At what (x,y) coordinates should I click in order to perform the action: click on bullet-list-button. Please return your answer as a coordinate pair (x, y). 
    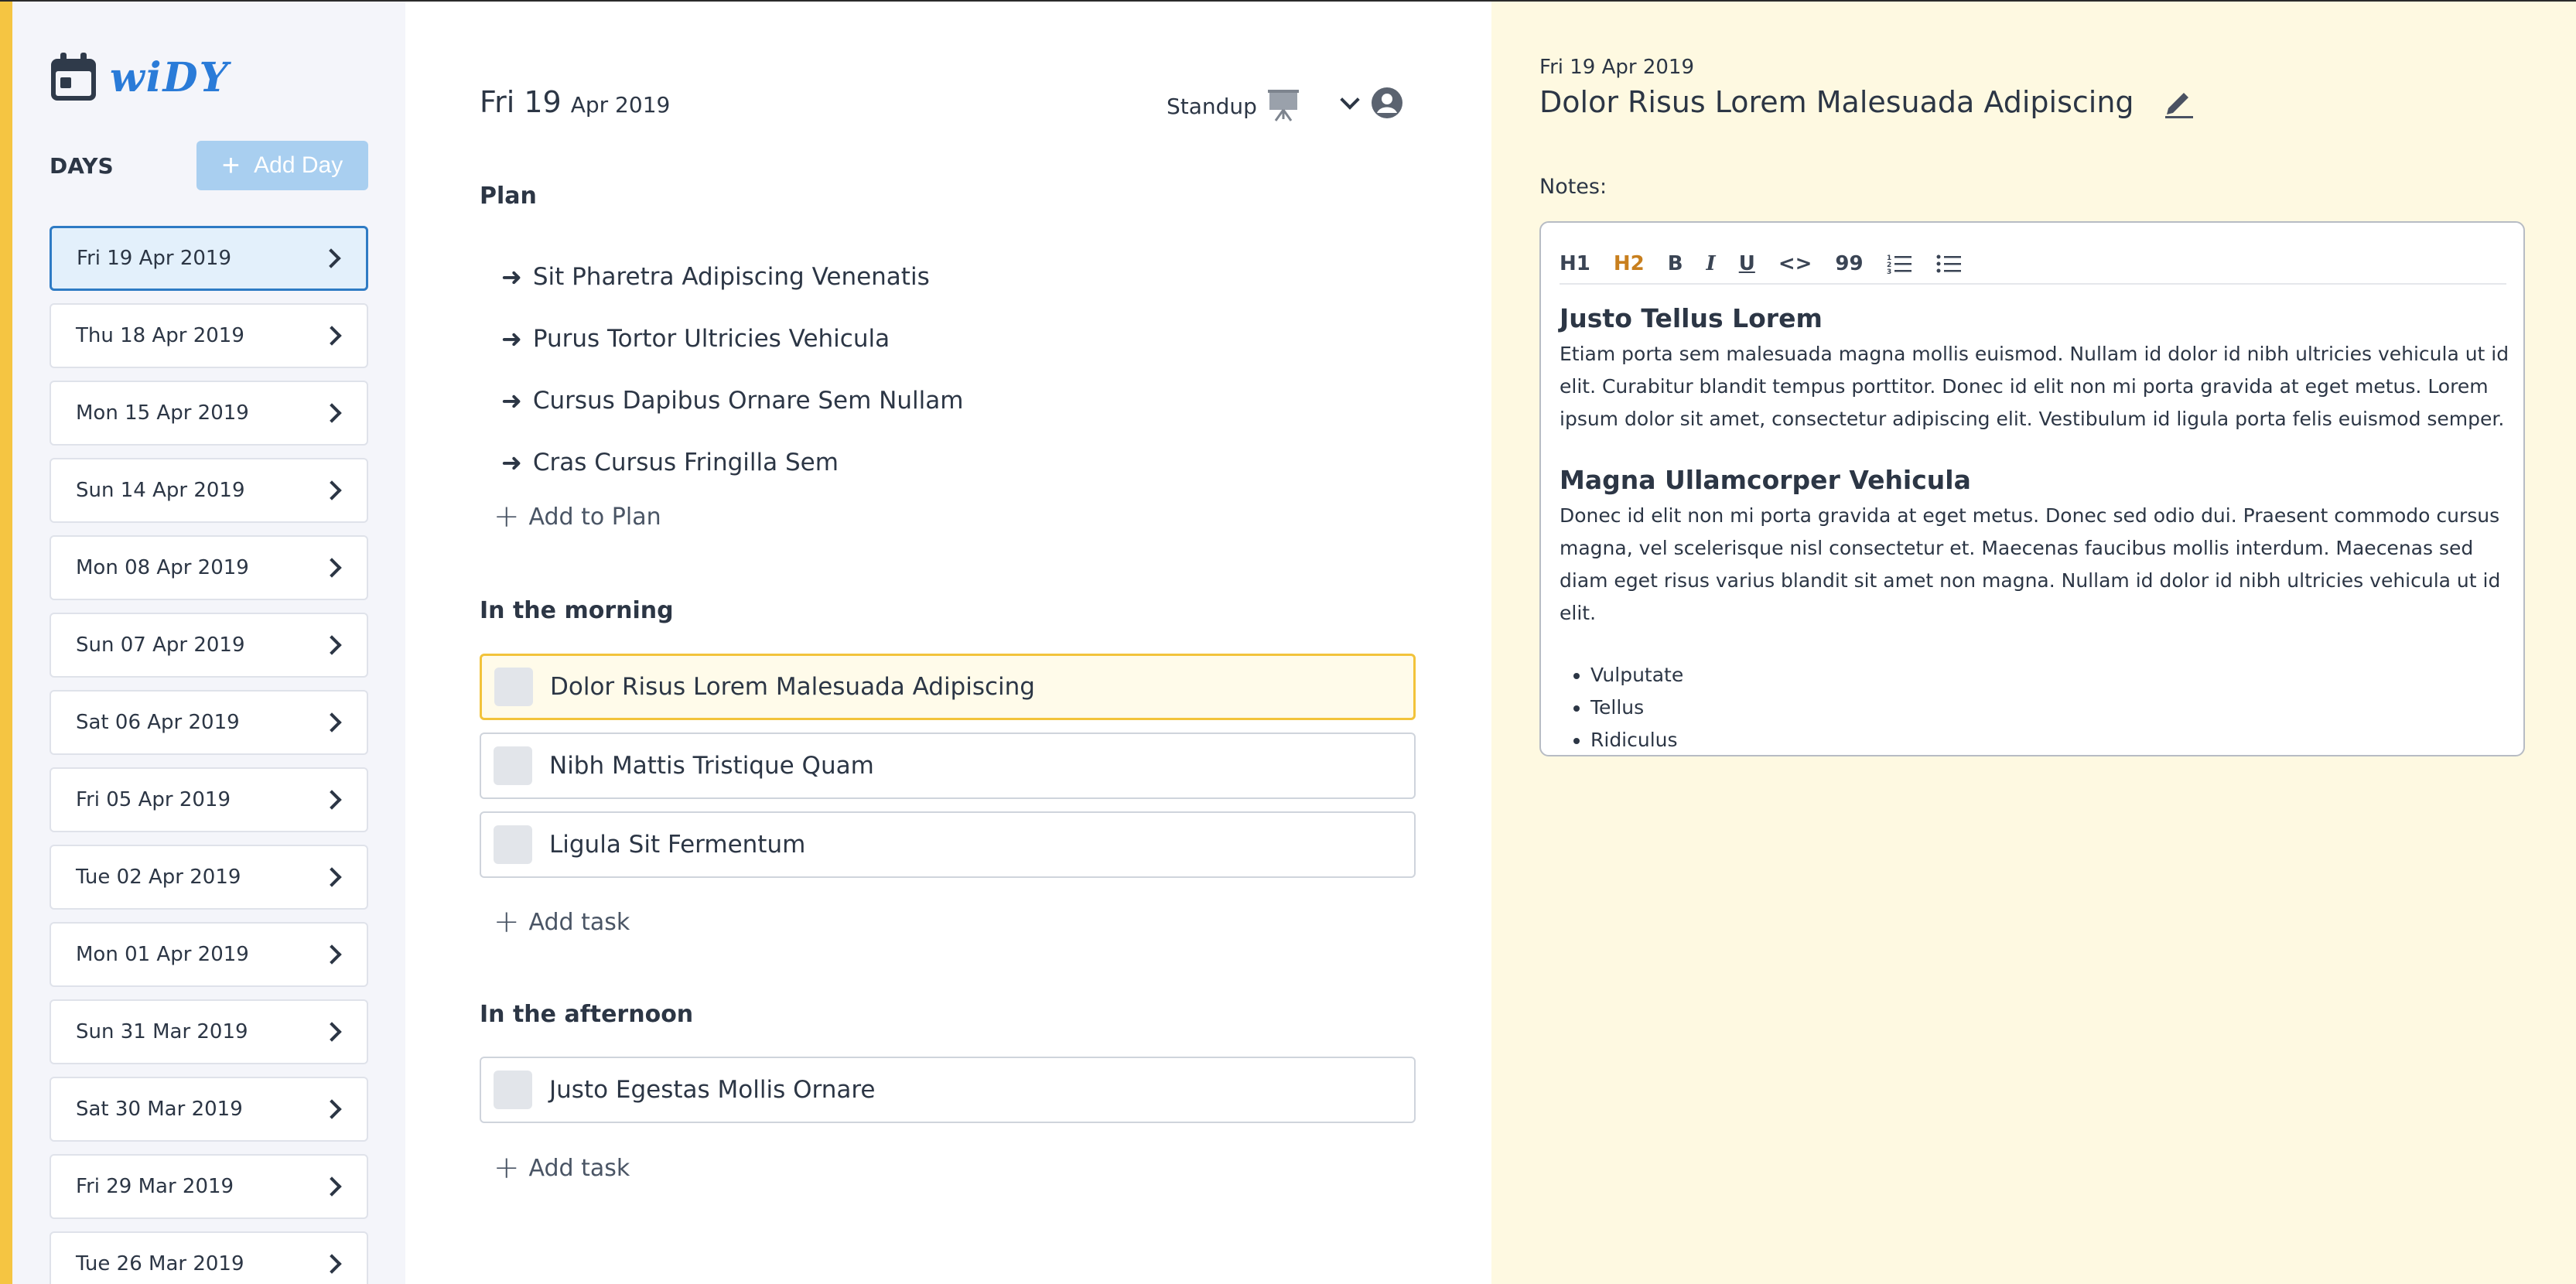
    Looking at the image, I should click on (1949, 264).